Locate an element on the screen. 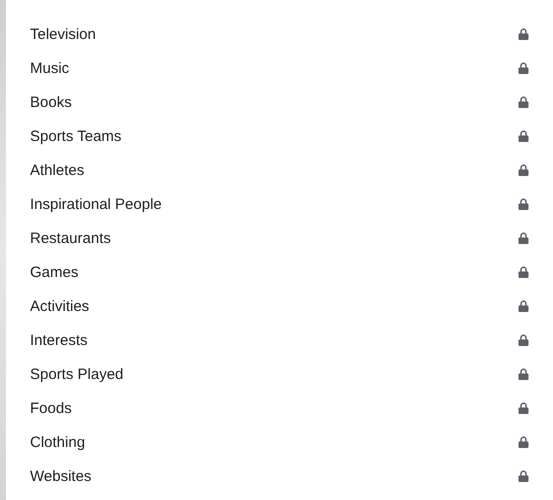 This screenshot has width=553, height=500. category-label: Television is located at coordinates (63, 34).